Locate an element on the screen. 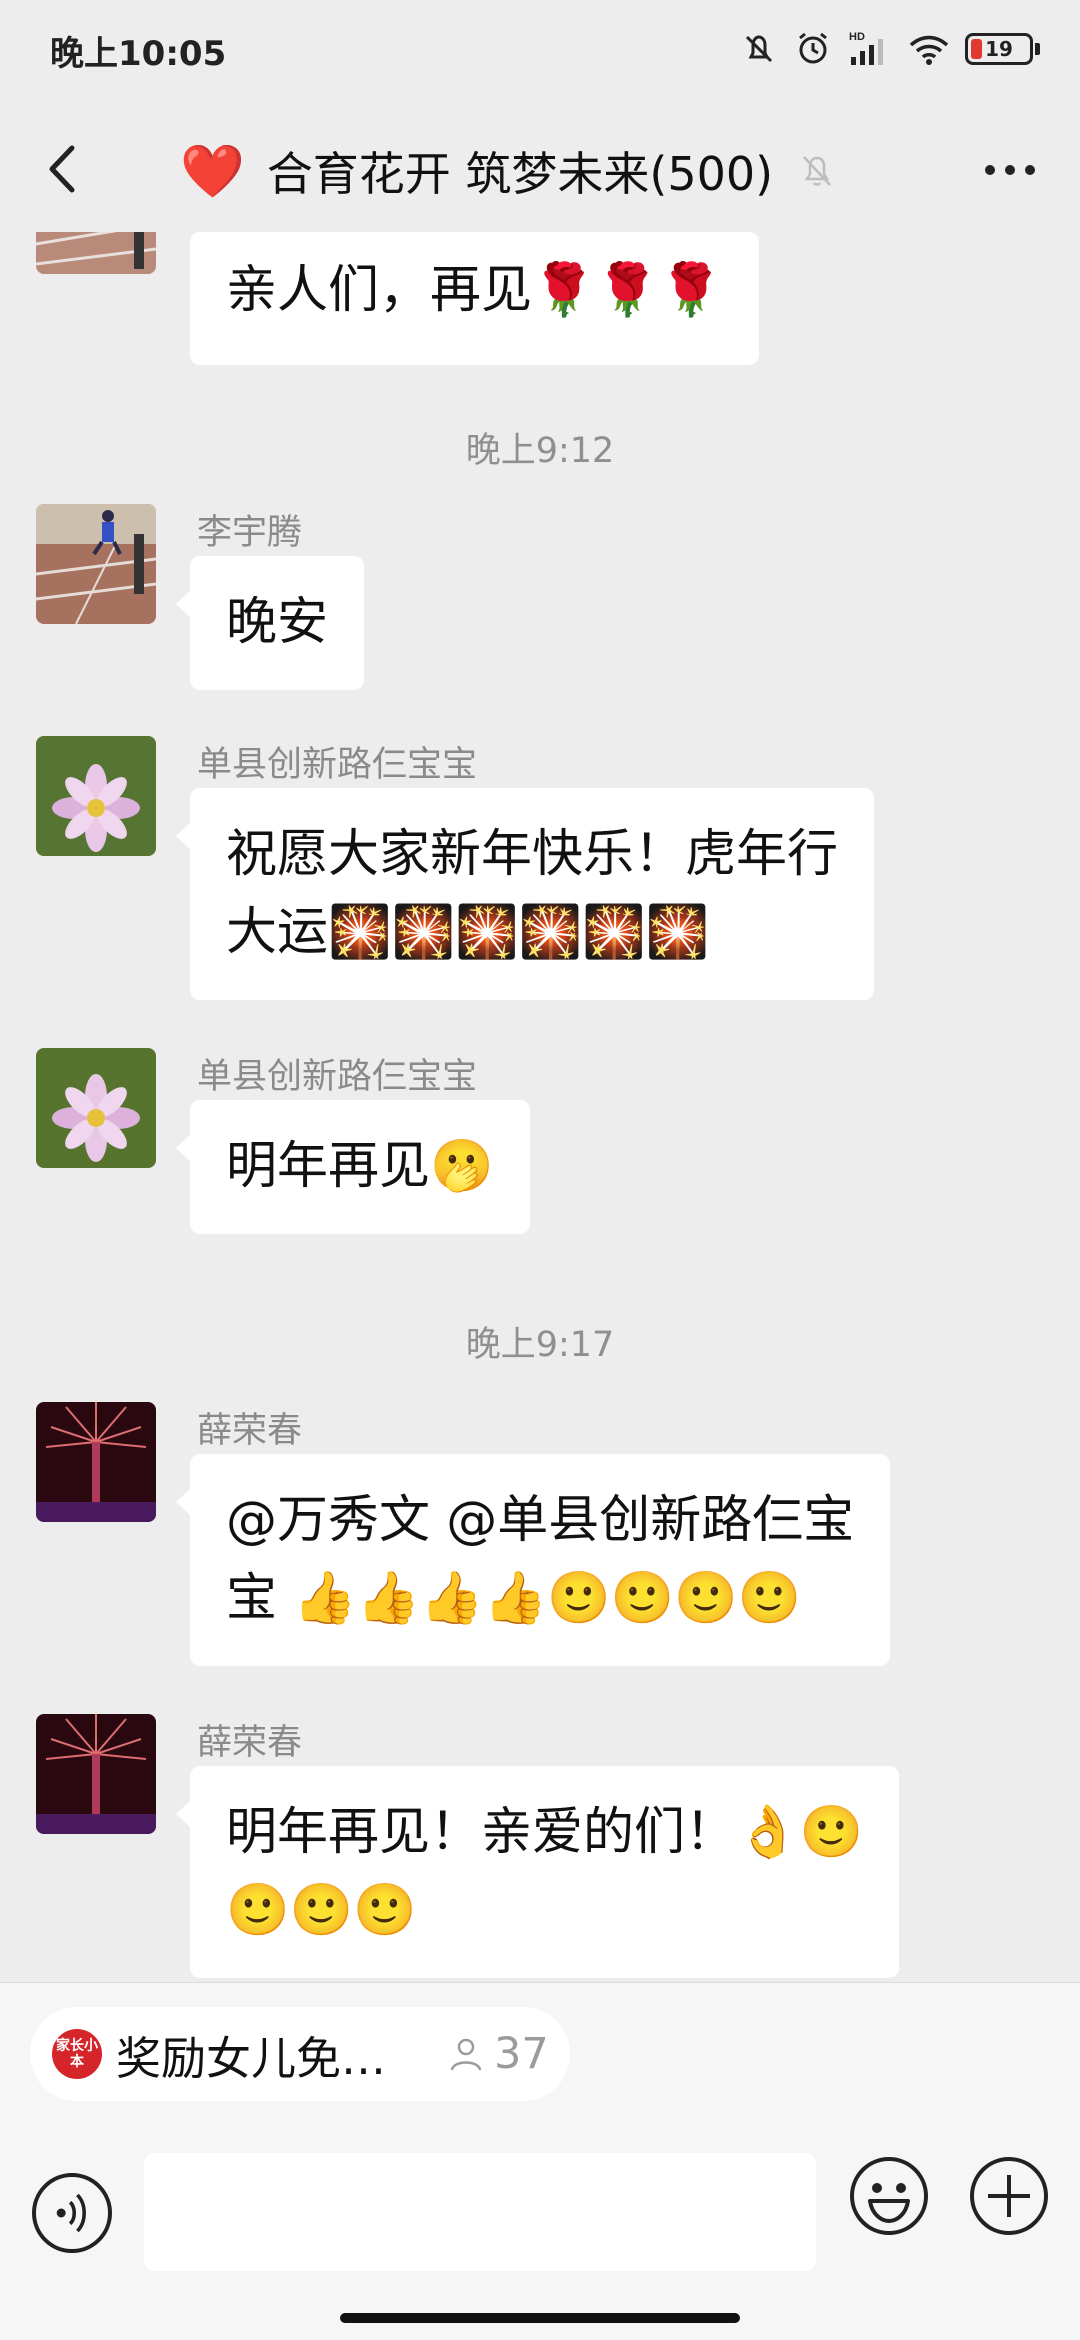 This screenshot has width=1080, height=2340. mini-program-card: 家长小本 奖励女儿免… 37 is located at coordinates (300, 2054).